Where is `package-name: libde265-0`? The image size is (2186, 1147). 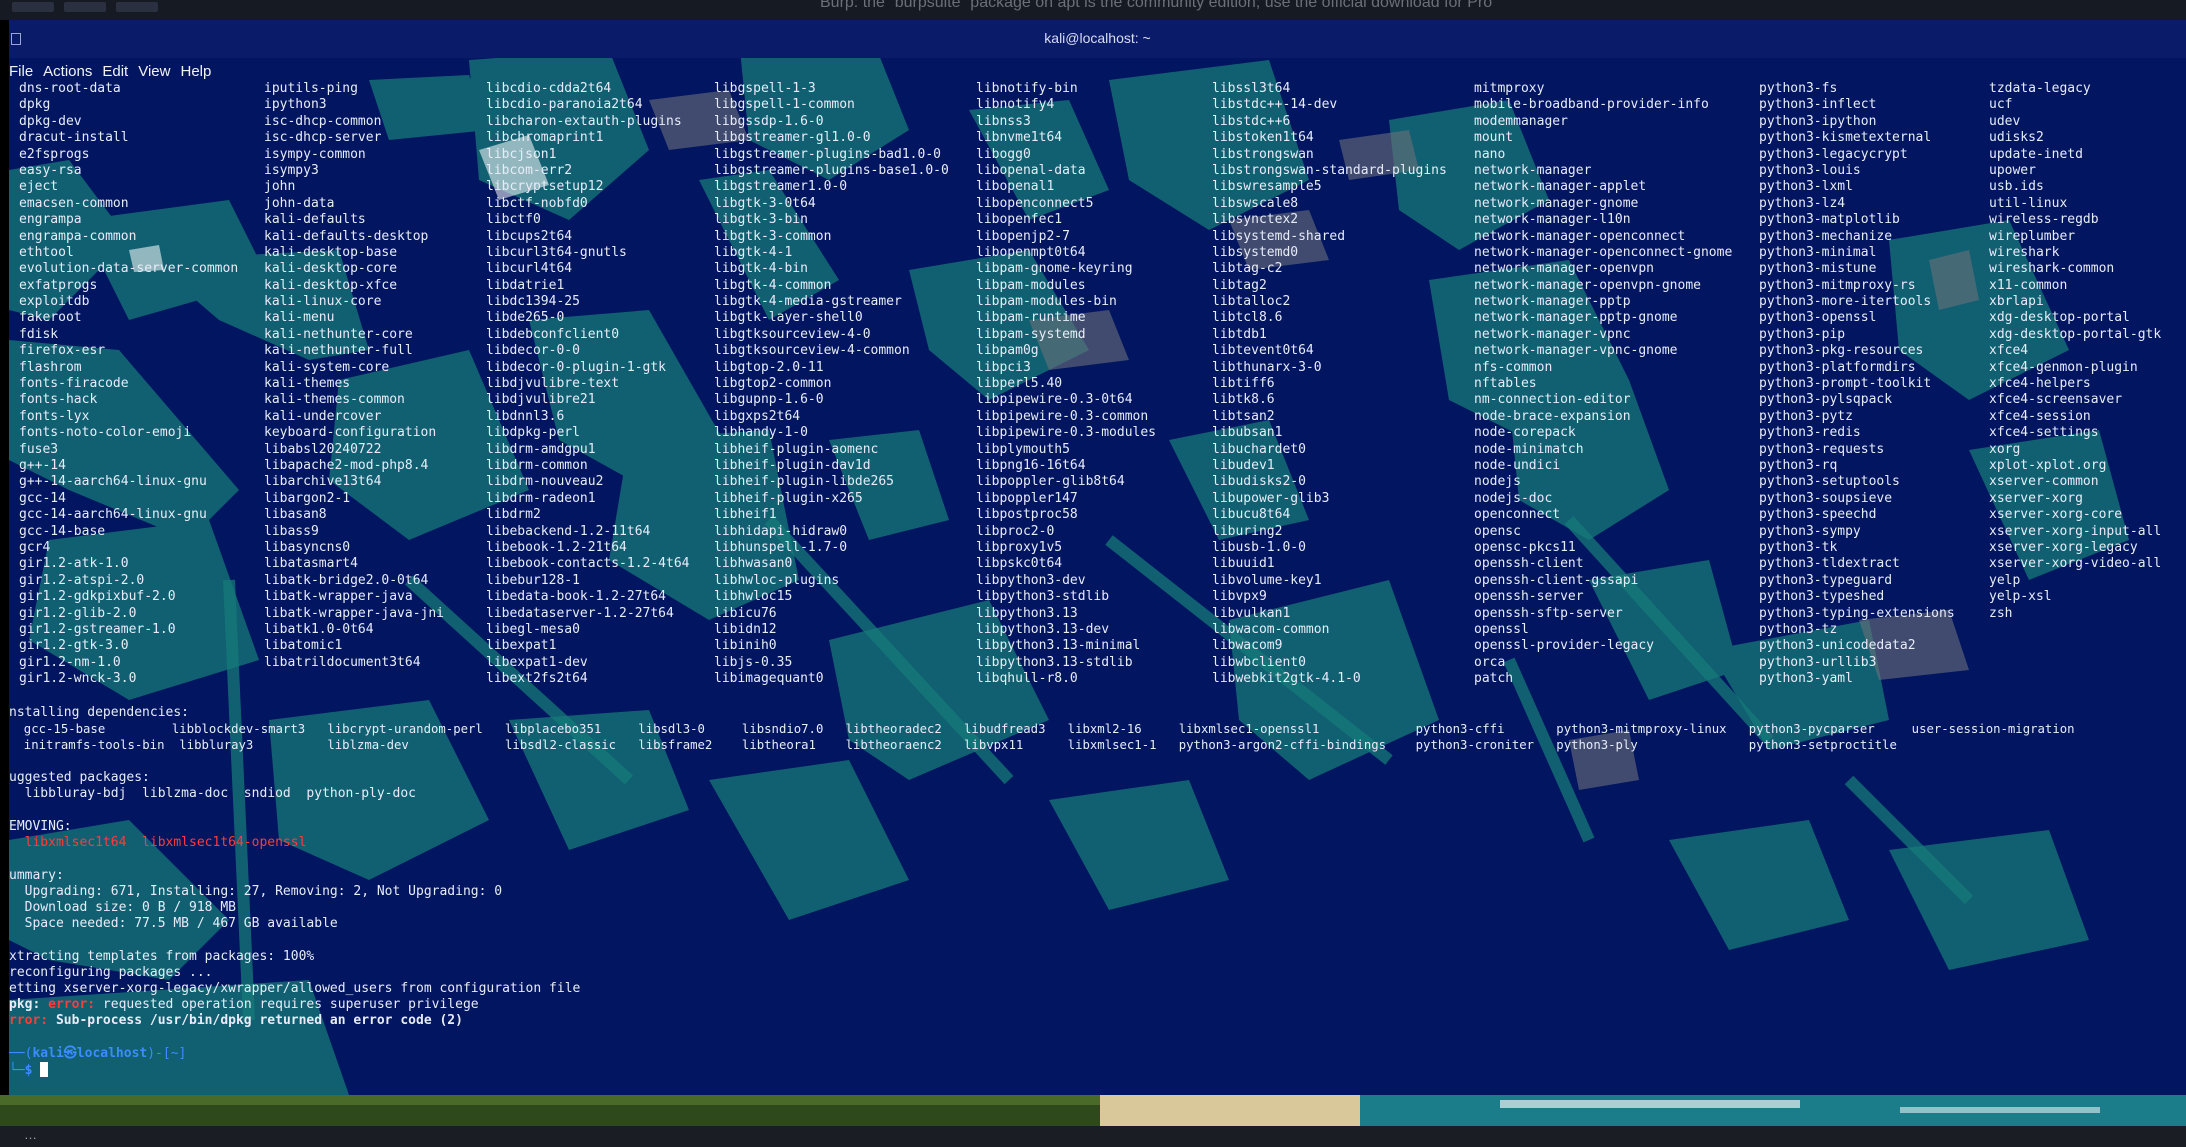
package-name: libde265-0 is located at coordinates (525, 318).